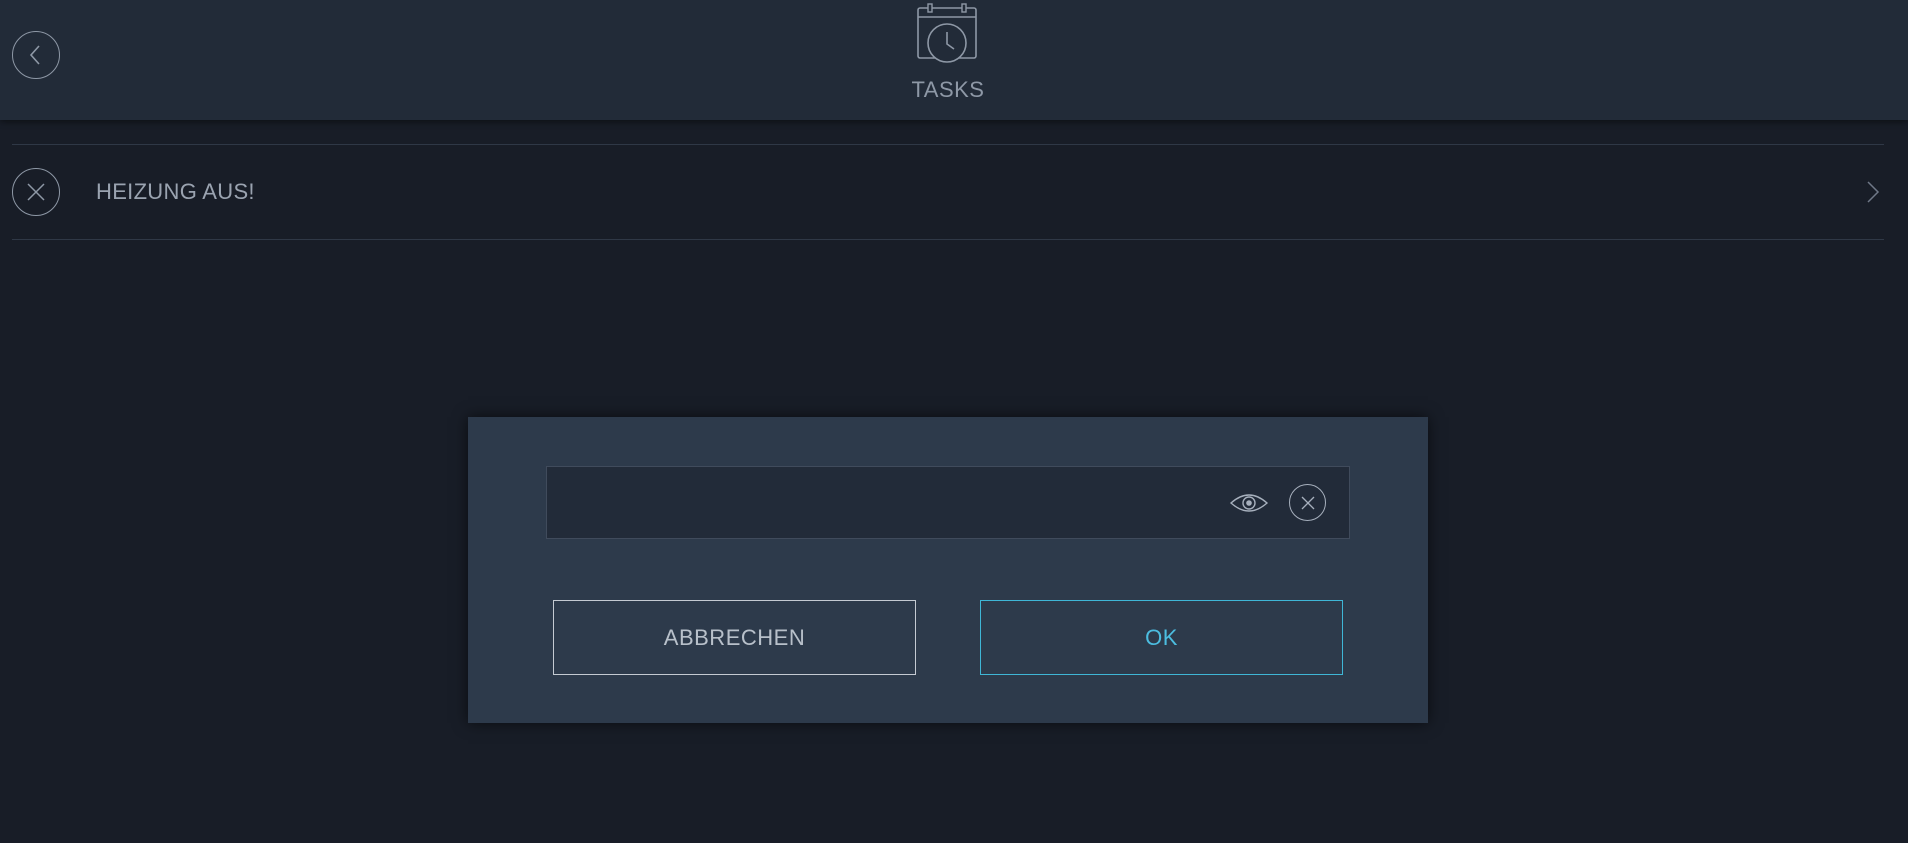 The height and width of the screenshot is (843, 1908). What do you see at coordinates (734, 637) in the screenshot?
I see `cancel-button: ABBRECHEN` at bounding box center [734, 637].